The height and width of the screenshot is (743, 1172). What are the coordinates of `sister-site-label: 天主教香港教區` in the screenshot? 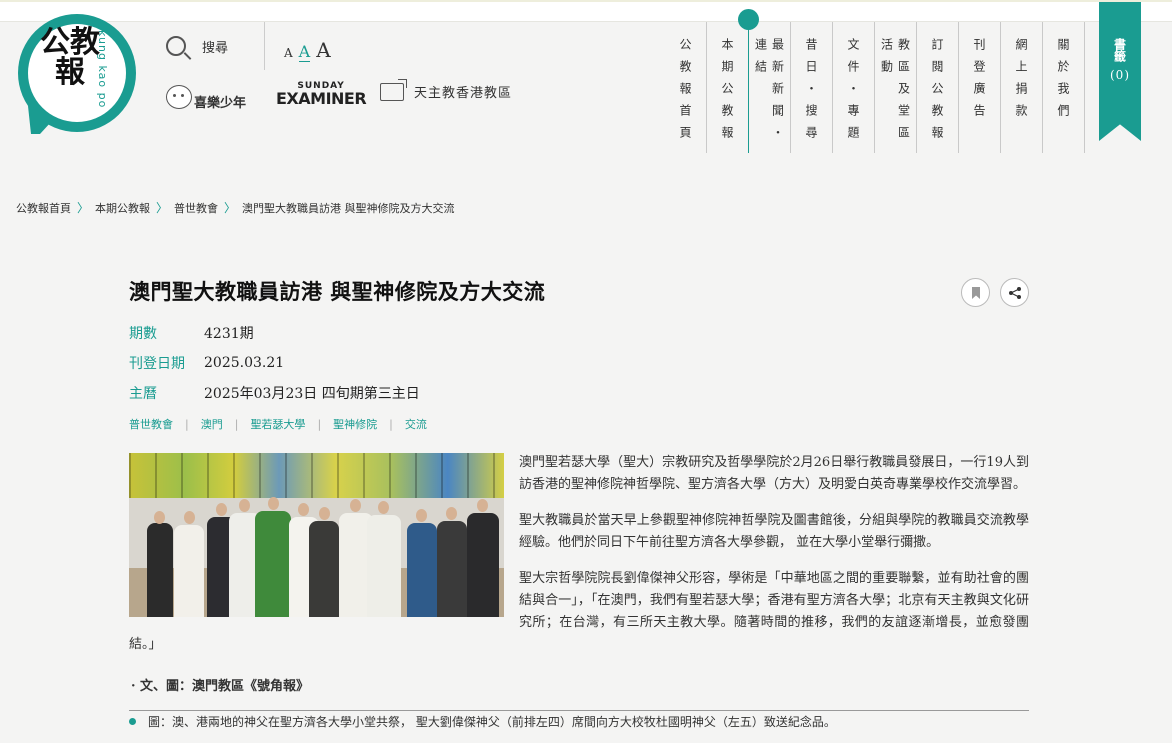 It's located at (463, 93).